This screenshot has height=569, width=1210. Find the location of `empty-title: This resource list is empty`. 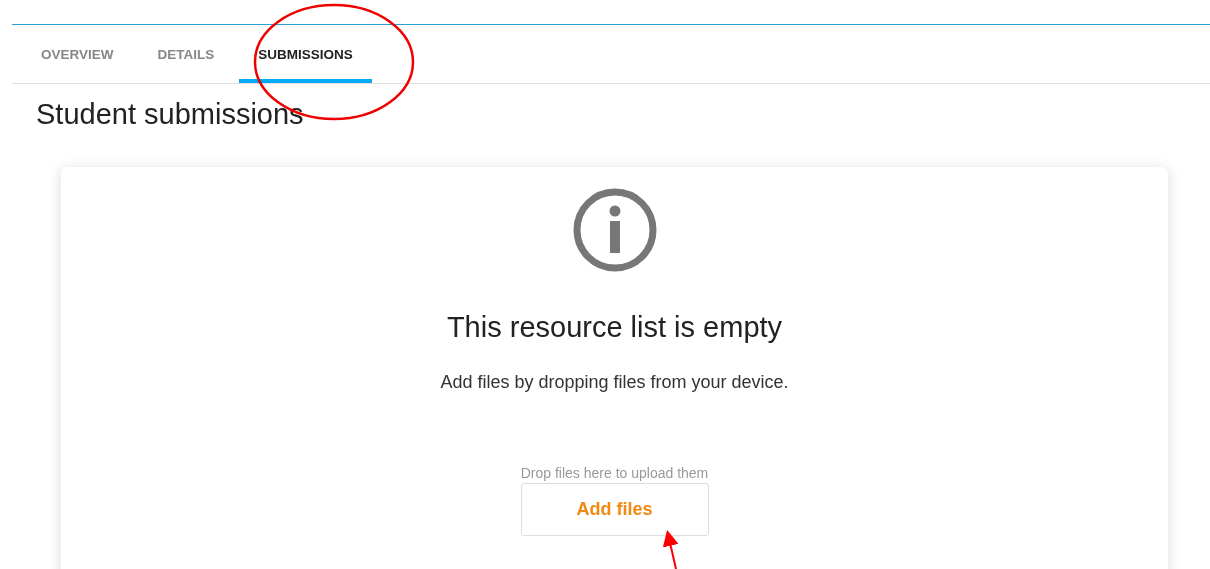

empty-title: This resource list is empty is located at coordinates (614, 327).